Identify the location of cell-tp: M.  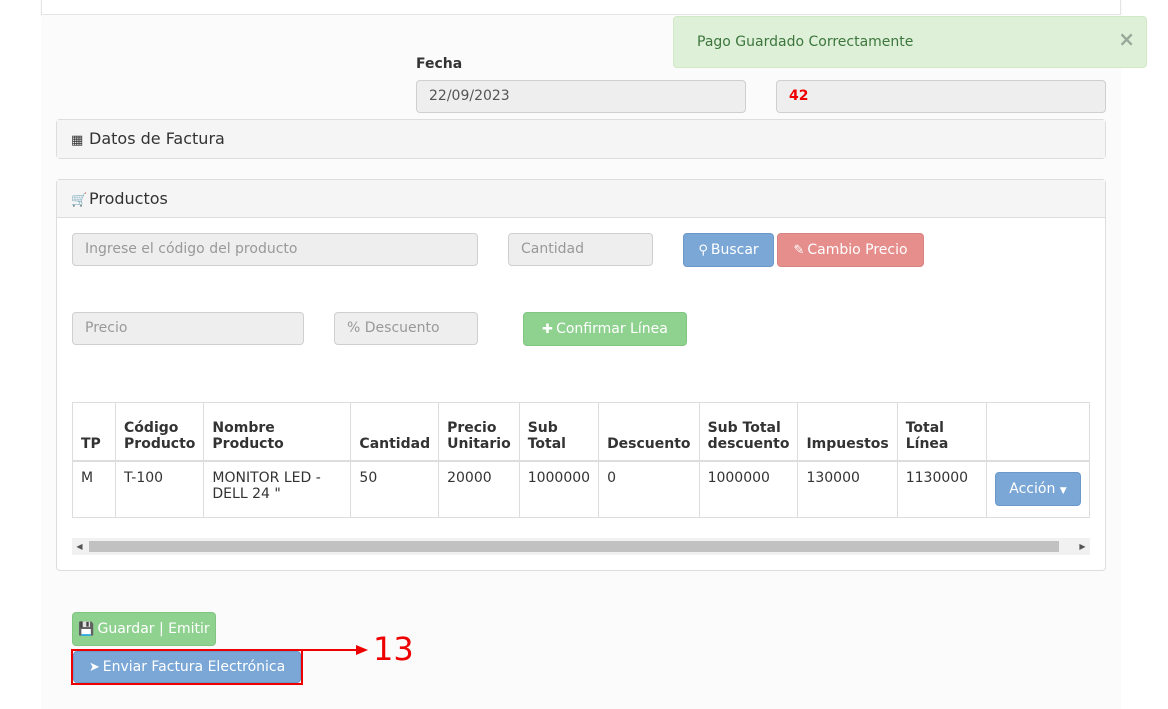
(94, 489).